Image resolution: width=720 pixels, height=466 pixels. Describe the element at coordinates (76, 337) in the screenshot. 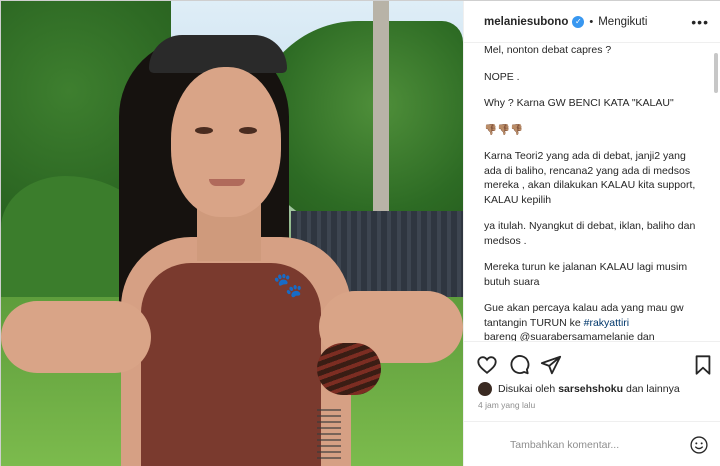

I see `person-arm-left` at that location.